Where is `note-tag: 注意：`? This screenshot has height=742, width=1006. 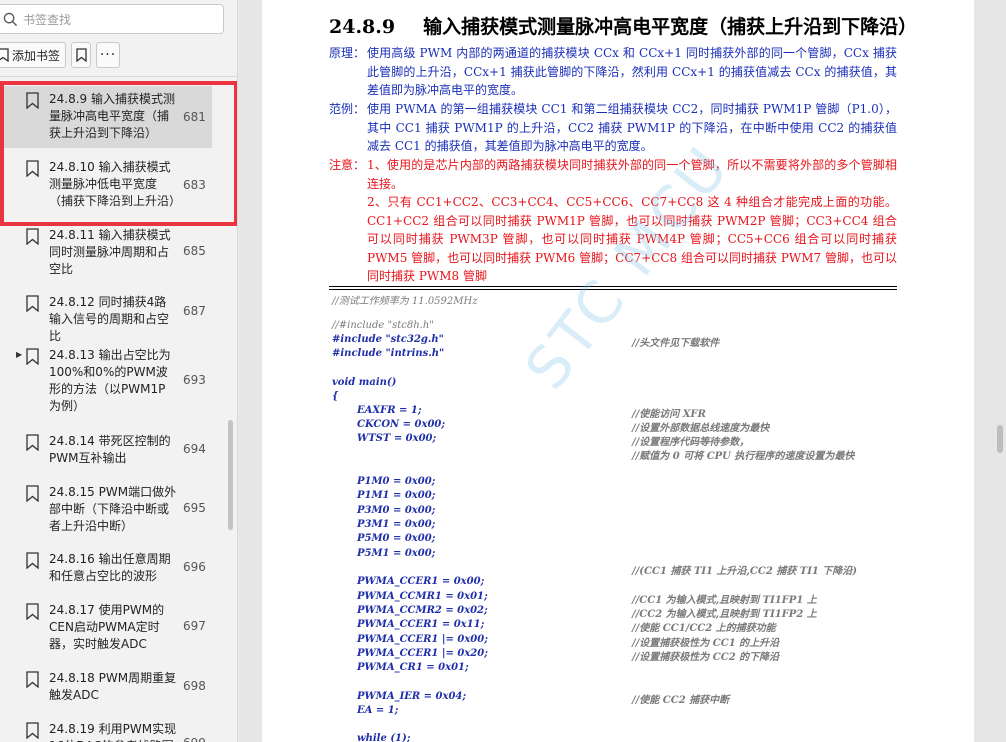 note-tag: 注意： is located at coordinates (347, 165).